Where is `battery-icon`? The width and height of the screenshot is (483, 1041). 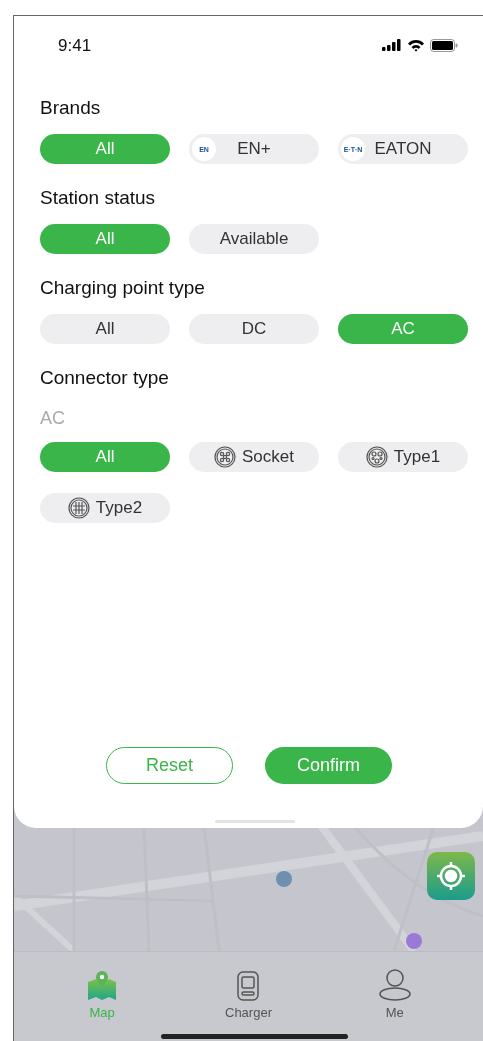
battery-icon is located at coordinates (444, 45).